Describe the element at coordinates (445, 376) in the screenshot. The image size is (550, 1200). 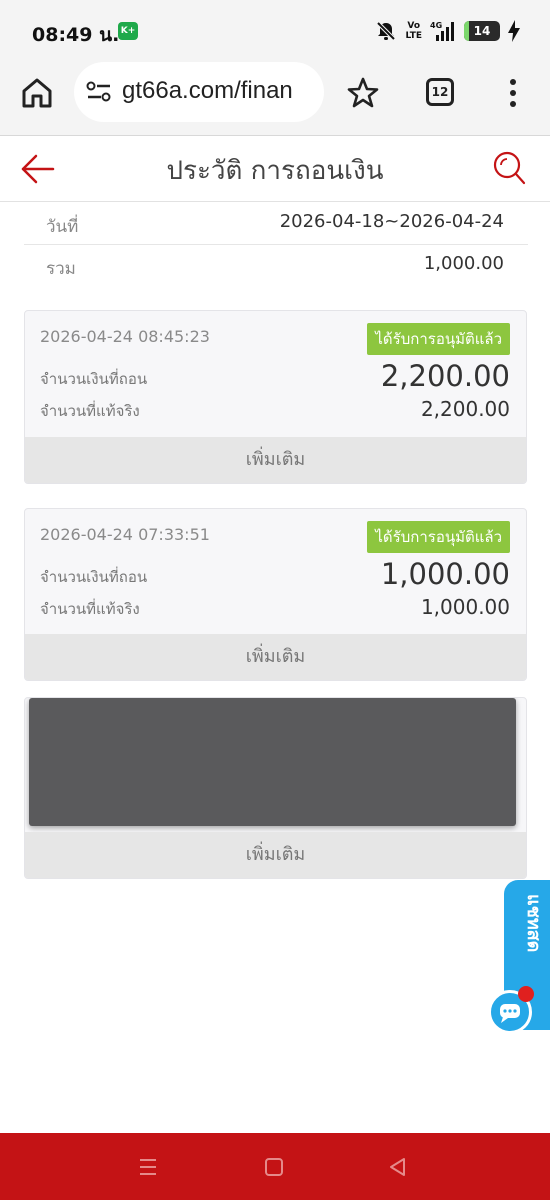
I see `withdraw-amount: 2,200.00` at that location.